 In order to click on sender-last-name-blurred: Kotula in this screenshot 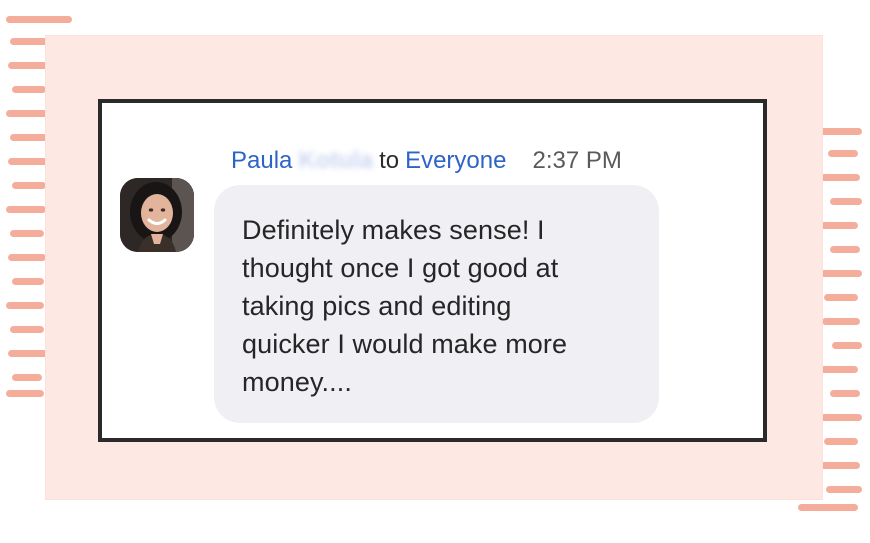, I will do `click(336, 160)`.